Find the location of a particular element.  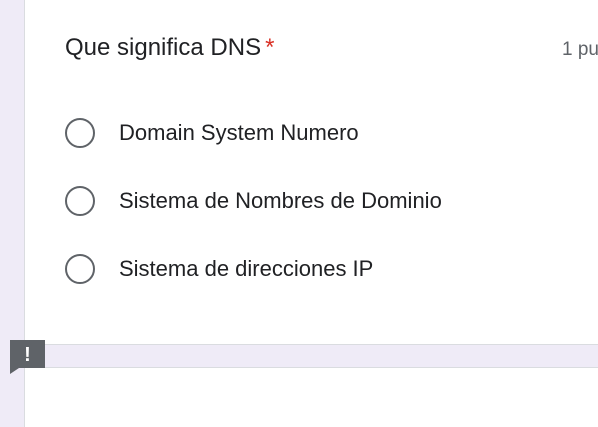

option-sistema-de-direcciones-ip: Sistema de direcciones IP is located at coordinates (219, 269).